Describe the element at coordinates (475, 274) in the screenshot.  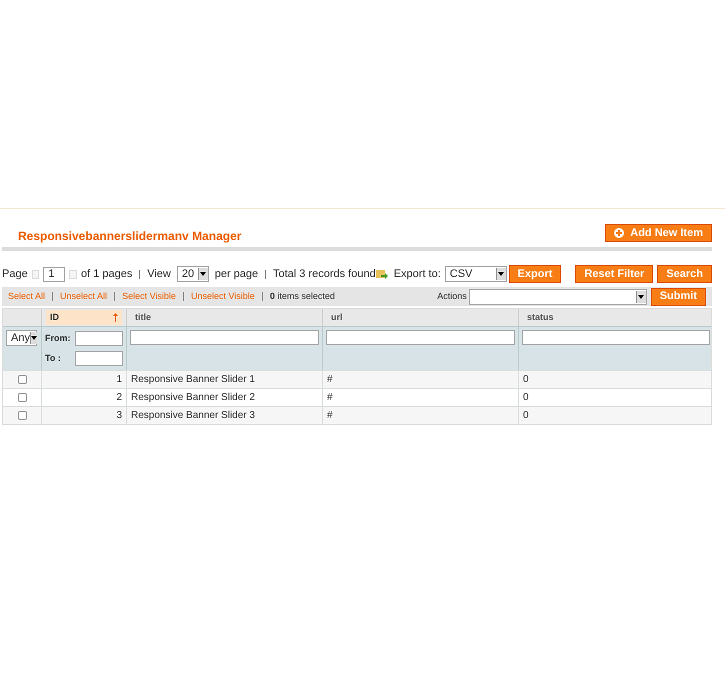
I see `export-format-select: CSV` at that location.